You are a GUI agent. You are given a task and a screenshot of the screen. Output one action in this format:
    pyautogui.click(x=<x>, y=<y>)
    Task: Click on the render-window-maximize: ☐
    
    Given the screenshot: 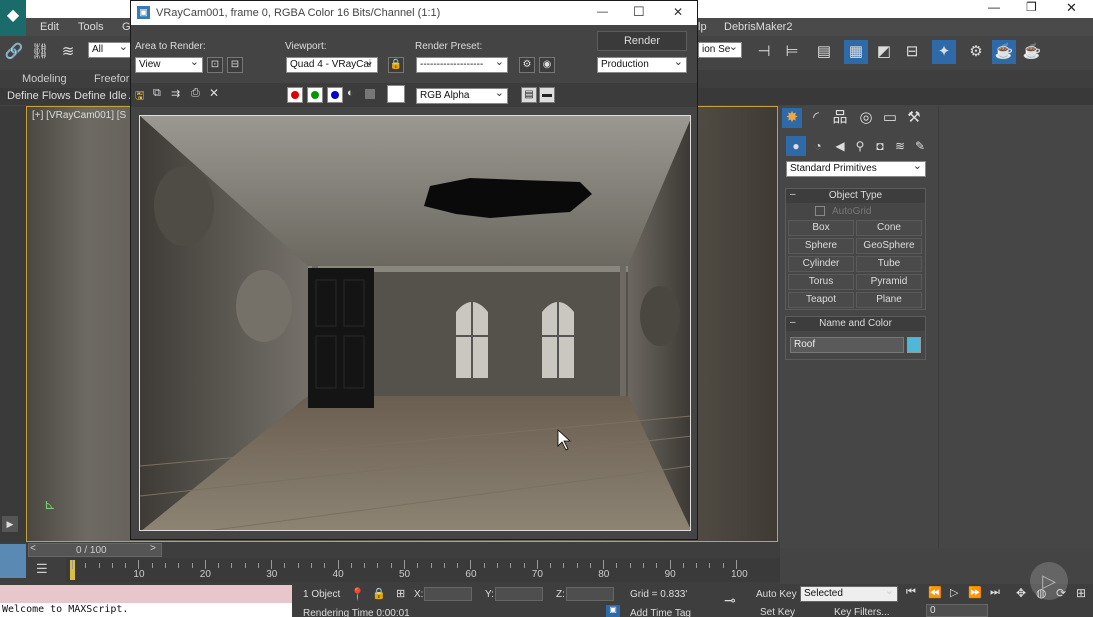 What is the action you would take?
    pyautogui.click(x=639, y=12)
    